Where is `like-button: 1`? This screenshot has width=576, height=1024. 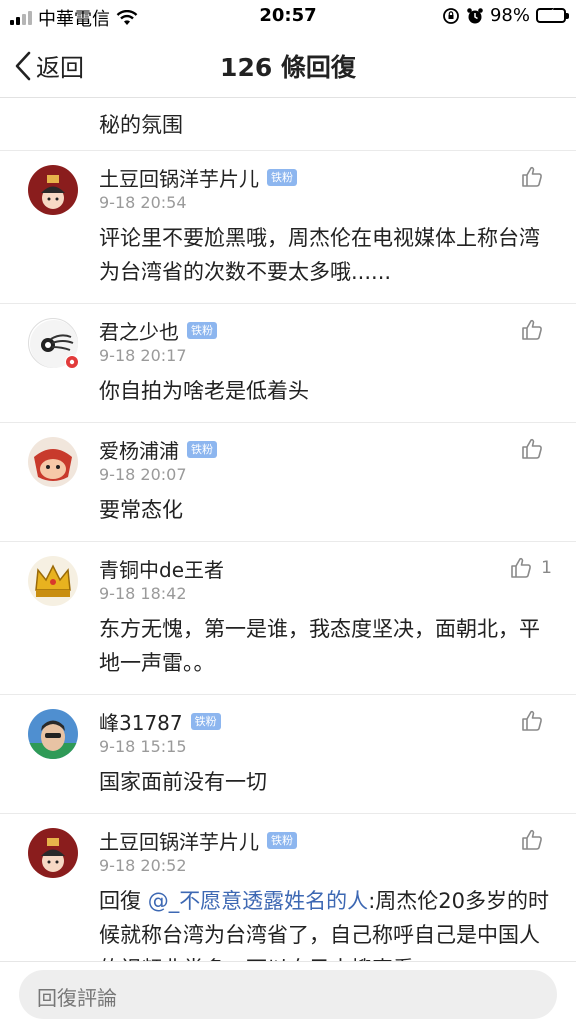
like-button: 1 is located at coordinates (530, 568).